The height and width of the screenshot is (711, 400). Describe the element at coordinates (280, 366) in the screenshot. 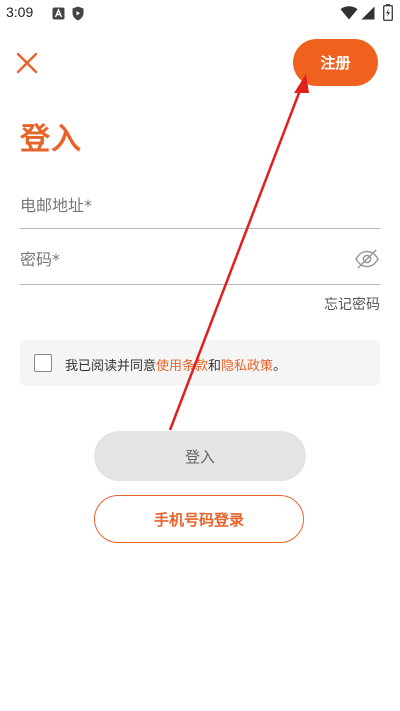

I see `terms-suffix: 。` at that location.